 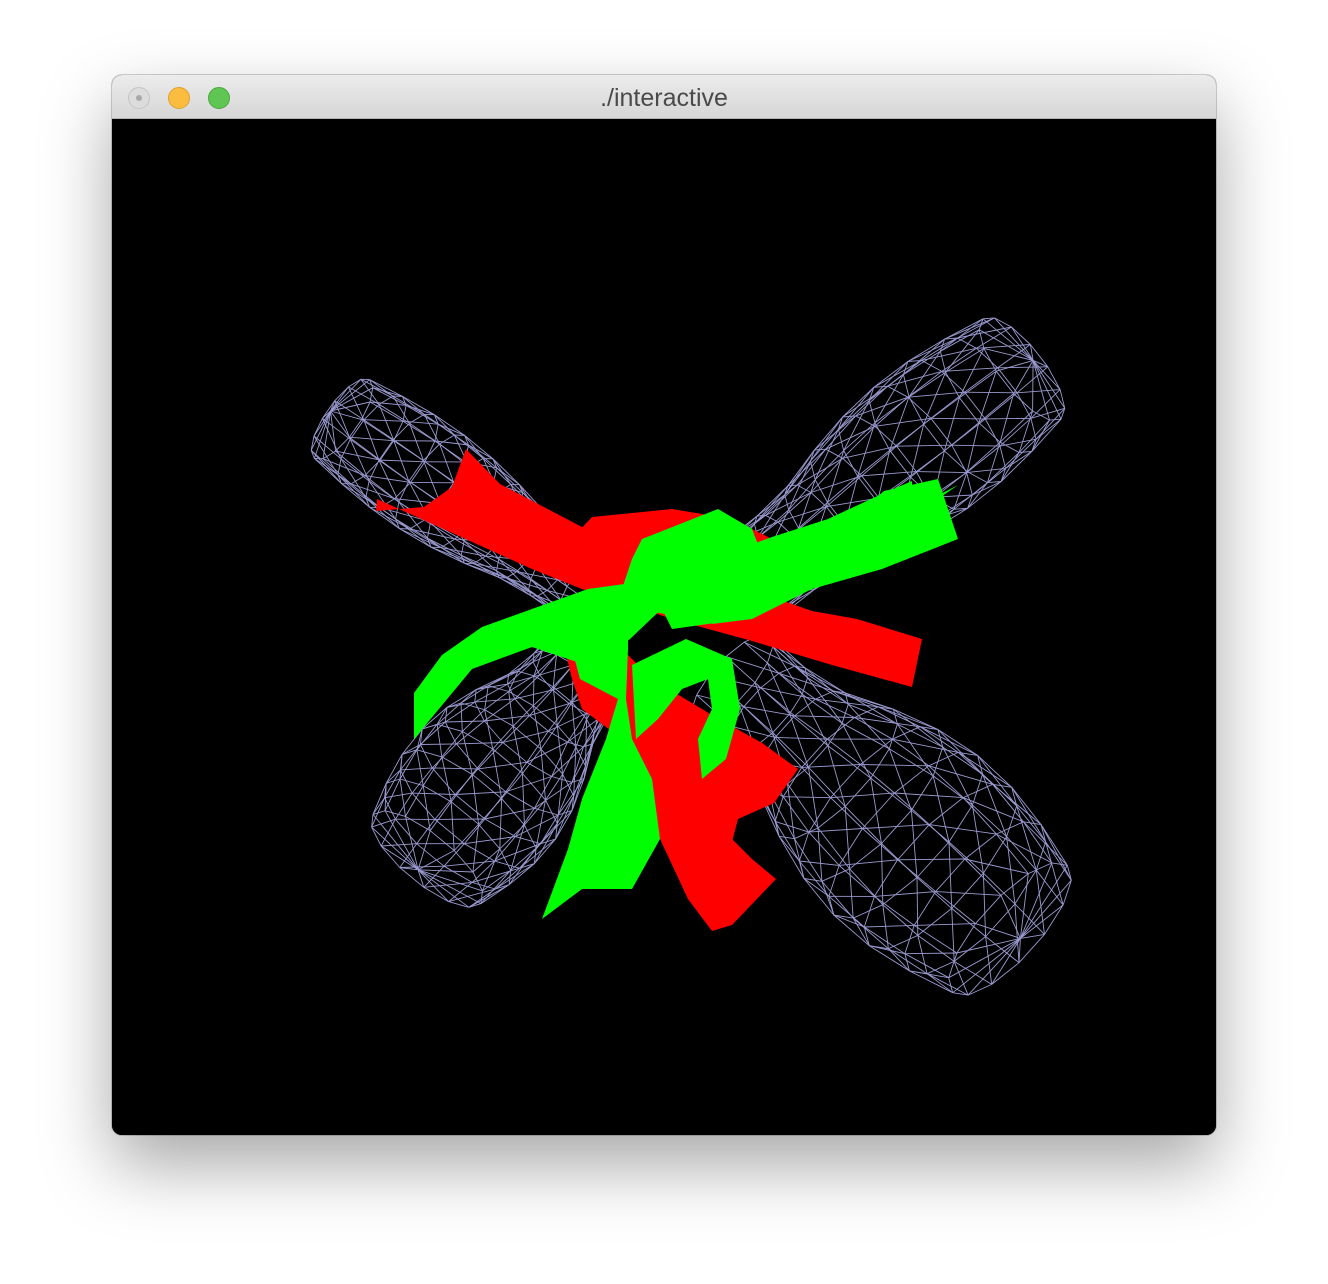 I want to click on window-title: ./interactive, so click(x=664, y=98).